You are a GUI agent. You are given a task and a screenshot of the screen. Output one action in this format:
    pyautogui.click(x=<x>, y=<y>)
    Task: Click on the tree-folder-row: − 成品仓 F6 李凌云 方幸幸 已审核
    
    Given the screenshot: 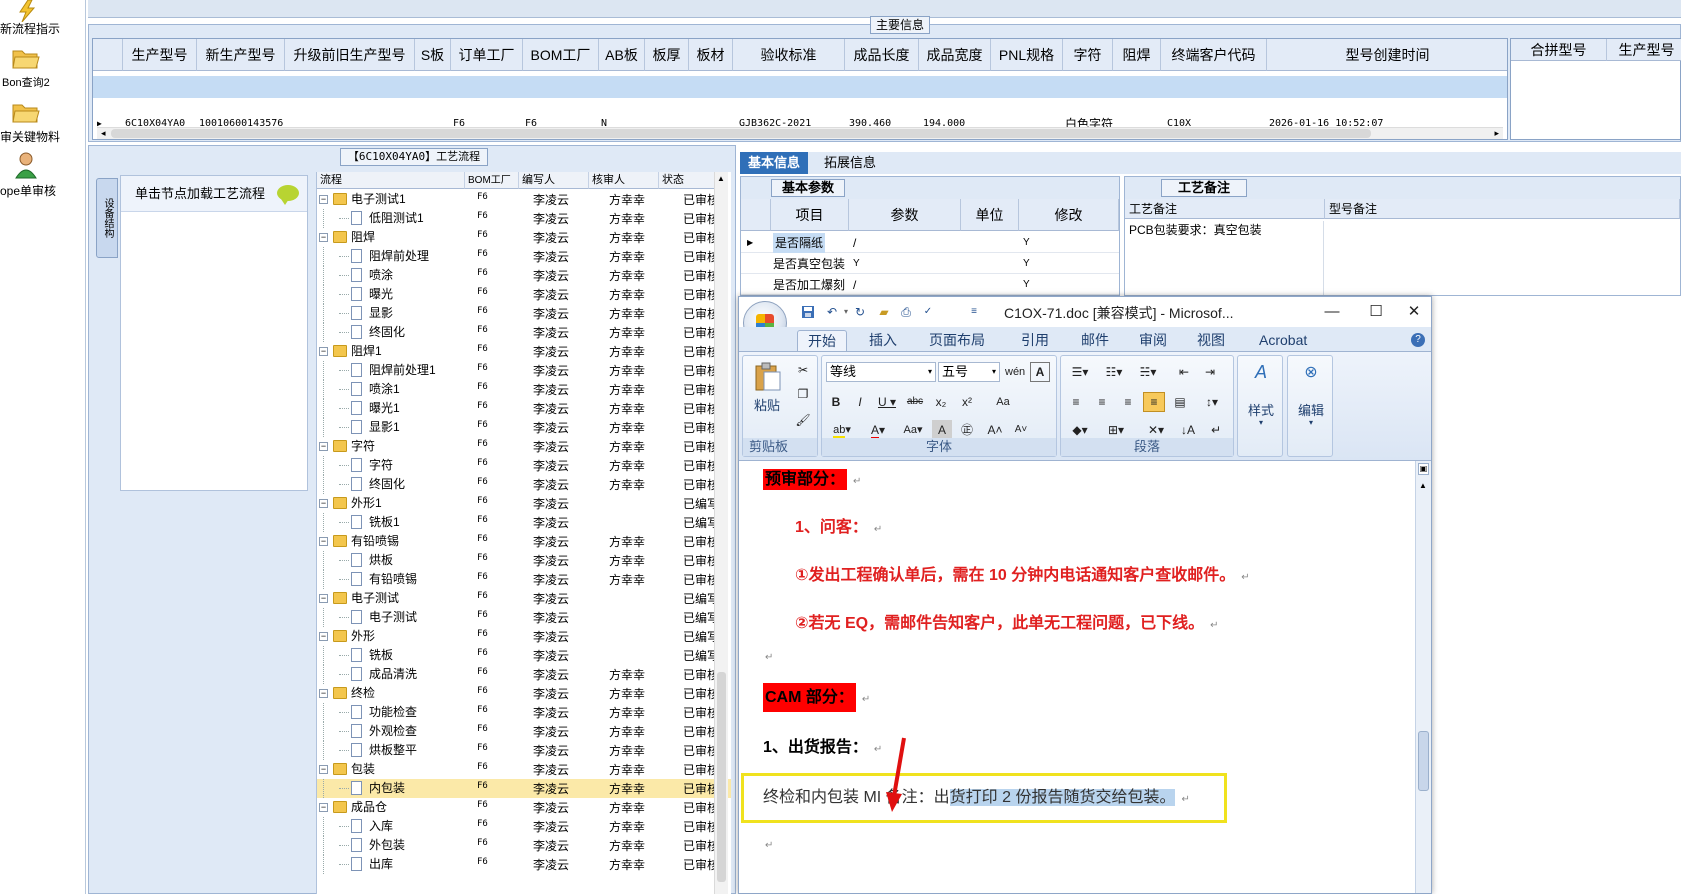 What is the action you would take?
    pyautogui.click(x=524, y=807)
    